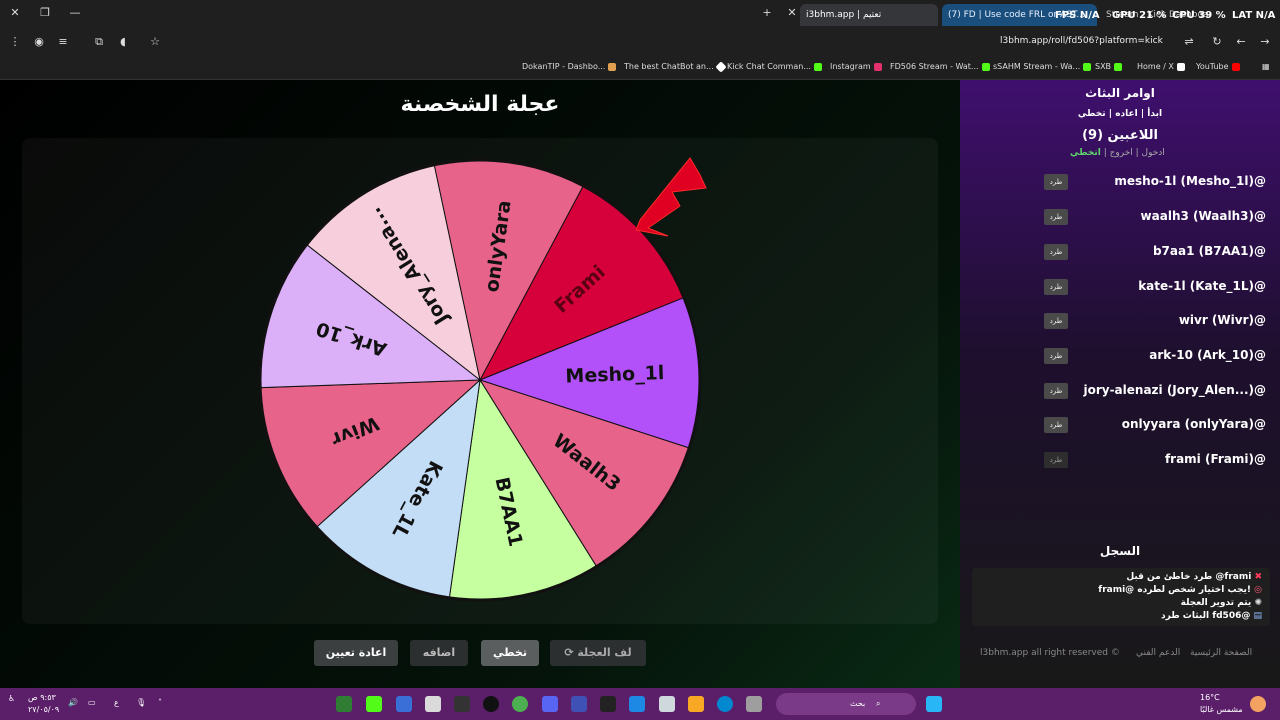  What do you see at coordinates (1241, 42) in the screenshot?
I see `back-icon: ←` at bounding box center [1241, 42].